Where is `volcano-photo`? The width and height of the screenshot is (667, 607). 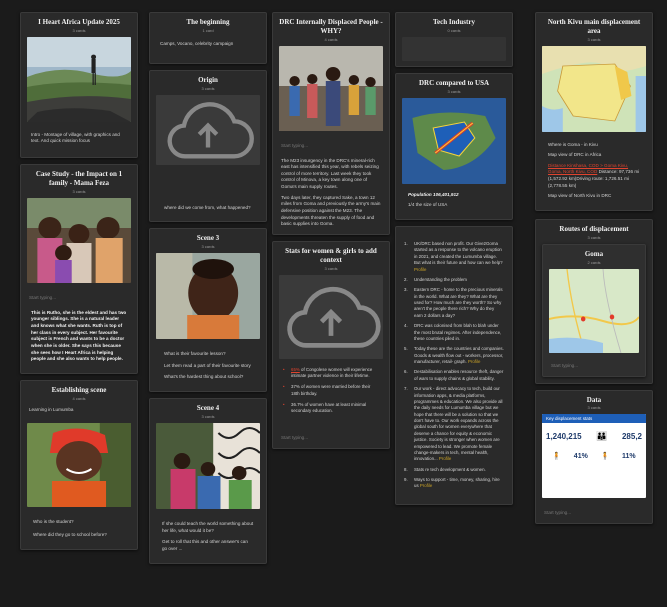 volcano-photo is located at coordinates (79, 79).